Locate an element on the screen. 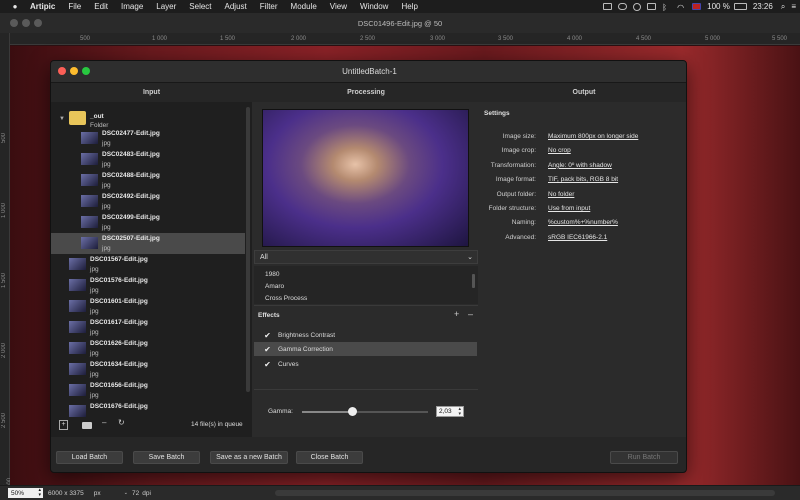 Image resolution: width=800 pixels, height=500 pixels. run-batch-button: Run Batch is located at coordinates (644, 457).